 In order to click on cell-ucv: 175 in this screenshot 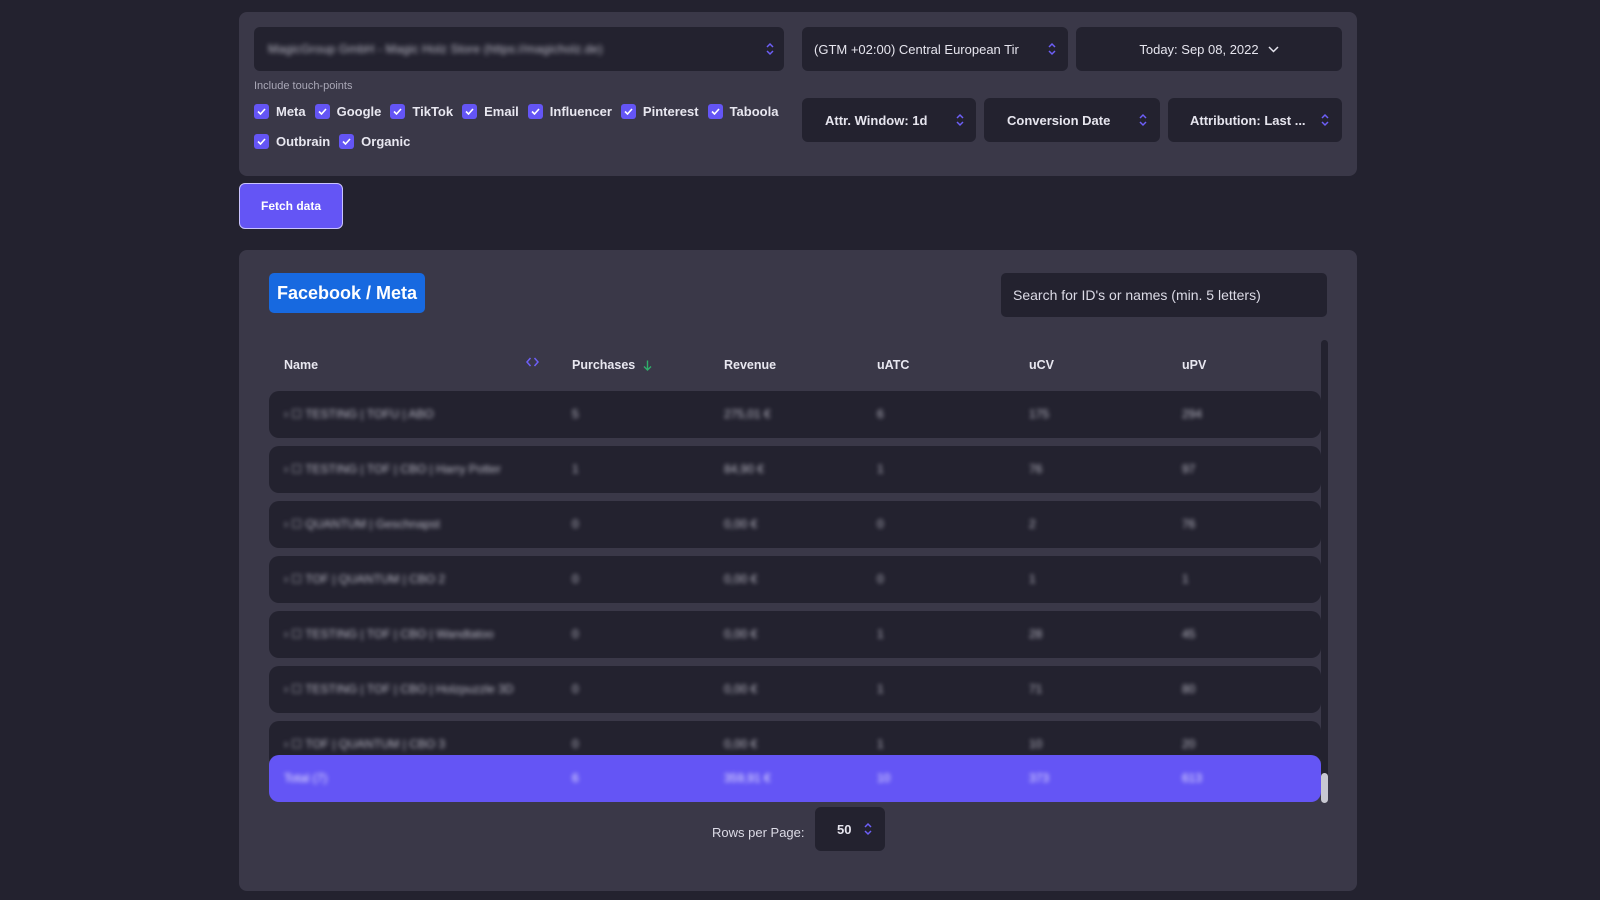, I will do `click(1039, 414)`.